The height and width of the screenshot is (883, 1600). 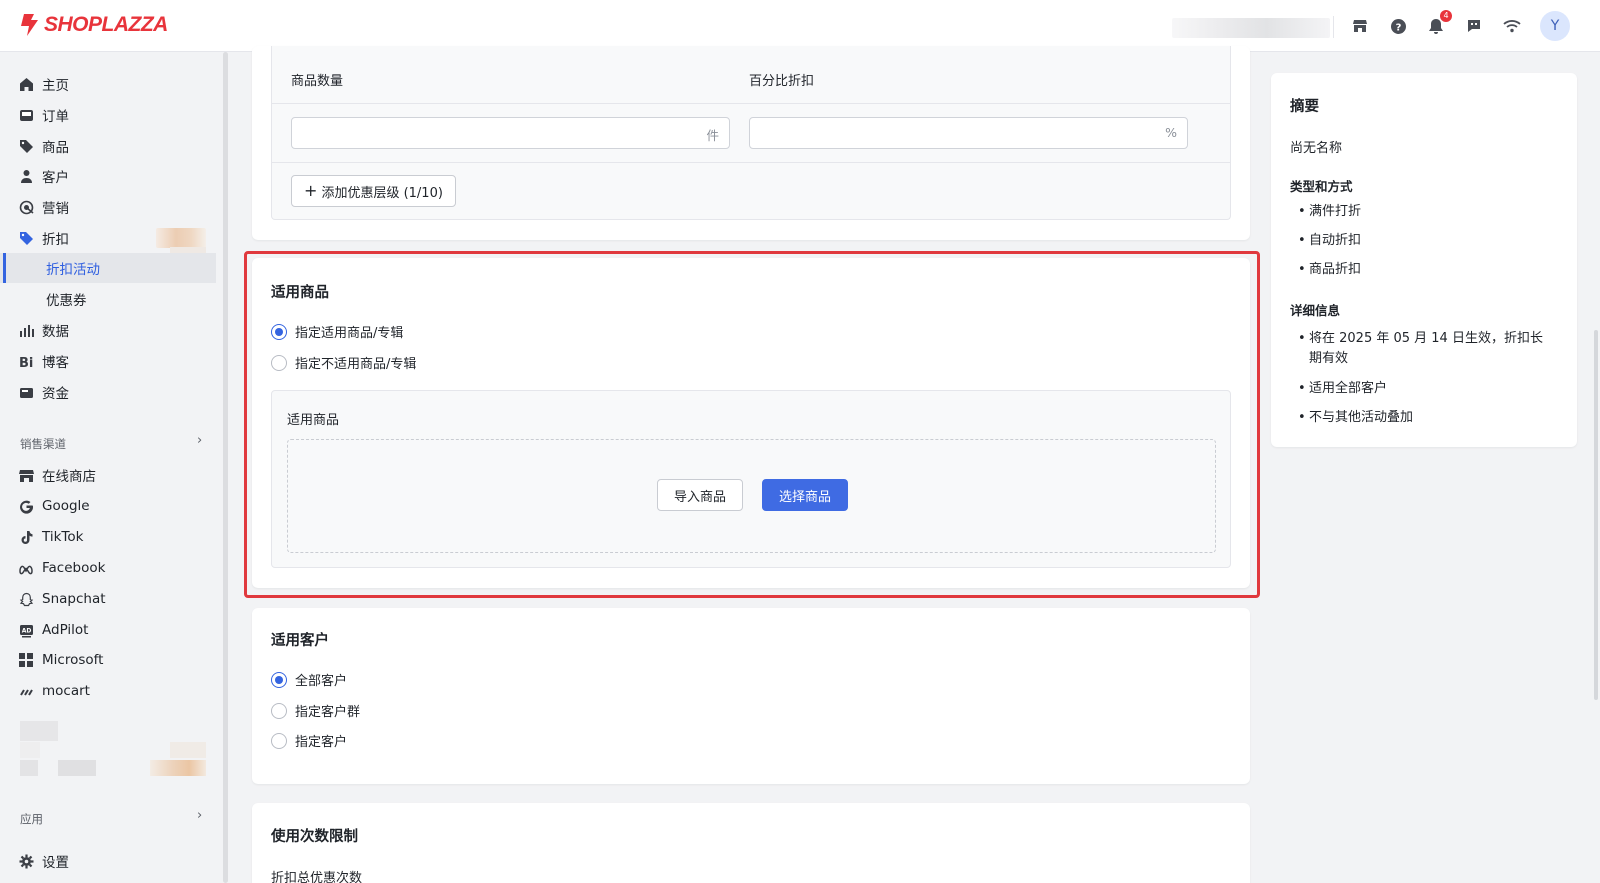 I want to click on summary-title: 摘要, so click(x=1304, y=107).